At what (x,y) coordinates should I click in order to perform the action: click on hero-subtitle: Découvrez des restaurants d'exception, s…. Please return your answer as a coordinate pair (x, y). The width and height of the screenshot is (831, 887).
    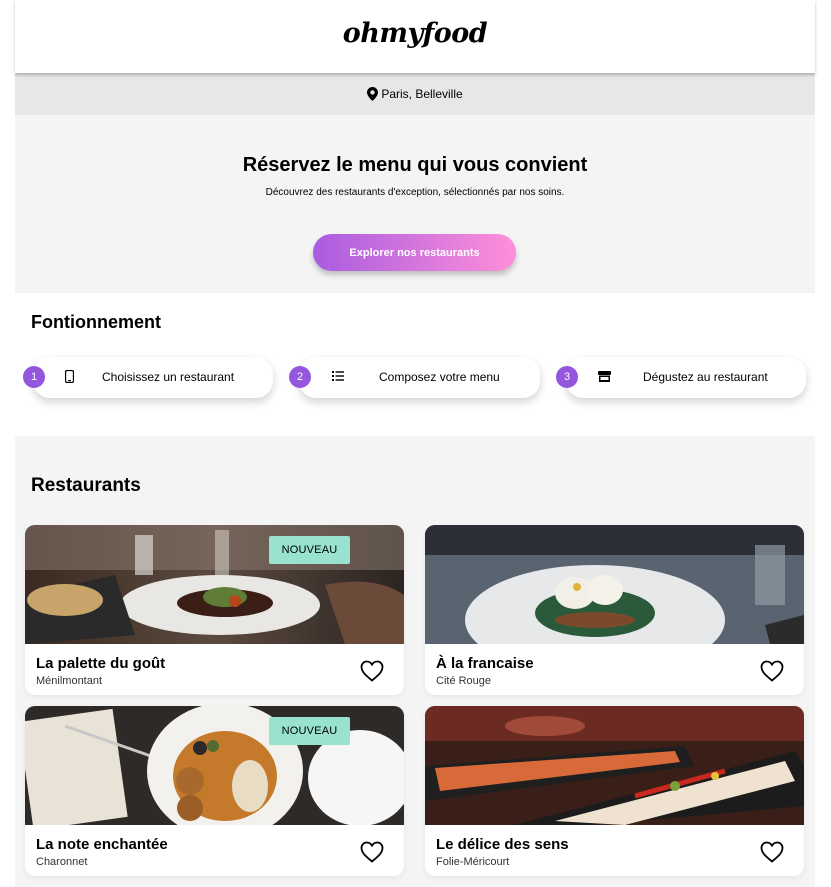
    Looking at the image, I should click on (415, 192).